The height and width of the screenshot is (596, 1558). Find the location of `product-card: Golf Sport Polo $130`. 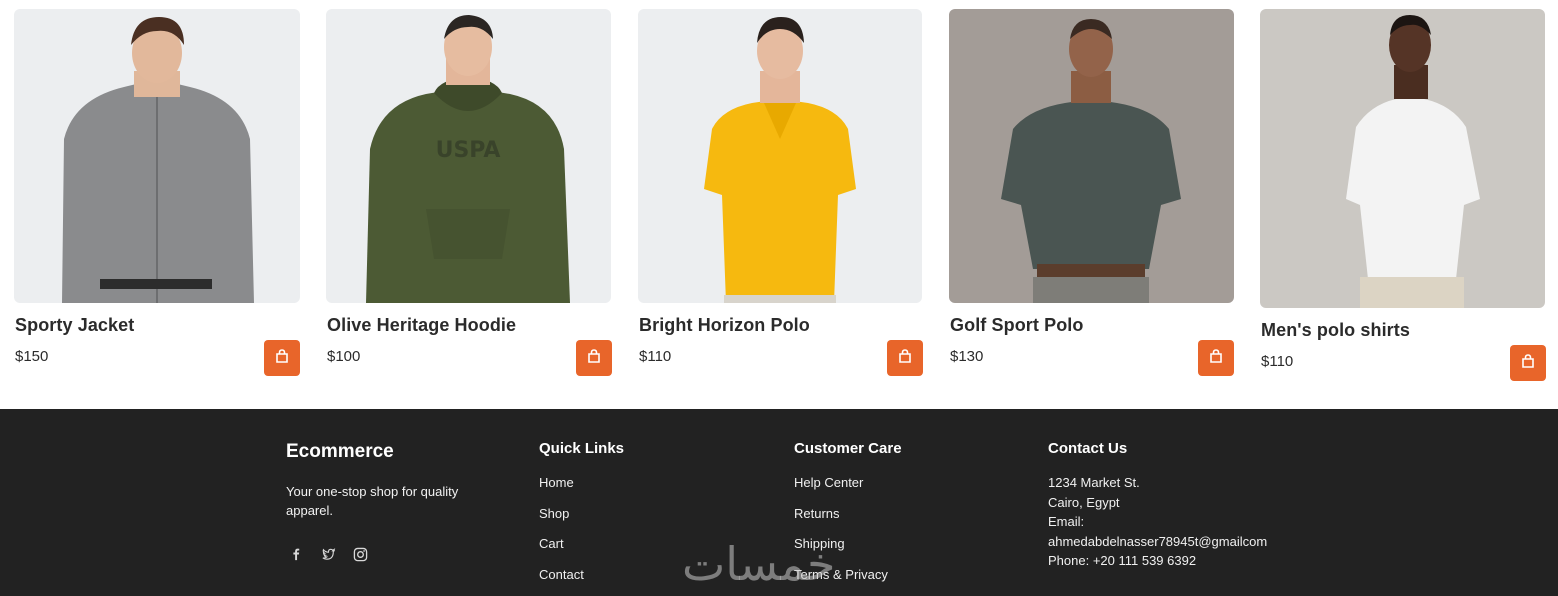

product-card: Golf Sport Polo $130 is located at coordinates (1091, 194).